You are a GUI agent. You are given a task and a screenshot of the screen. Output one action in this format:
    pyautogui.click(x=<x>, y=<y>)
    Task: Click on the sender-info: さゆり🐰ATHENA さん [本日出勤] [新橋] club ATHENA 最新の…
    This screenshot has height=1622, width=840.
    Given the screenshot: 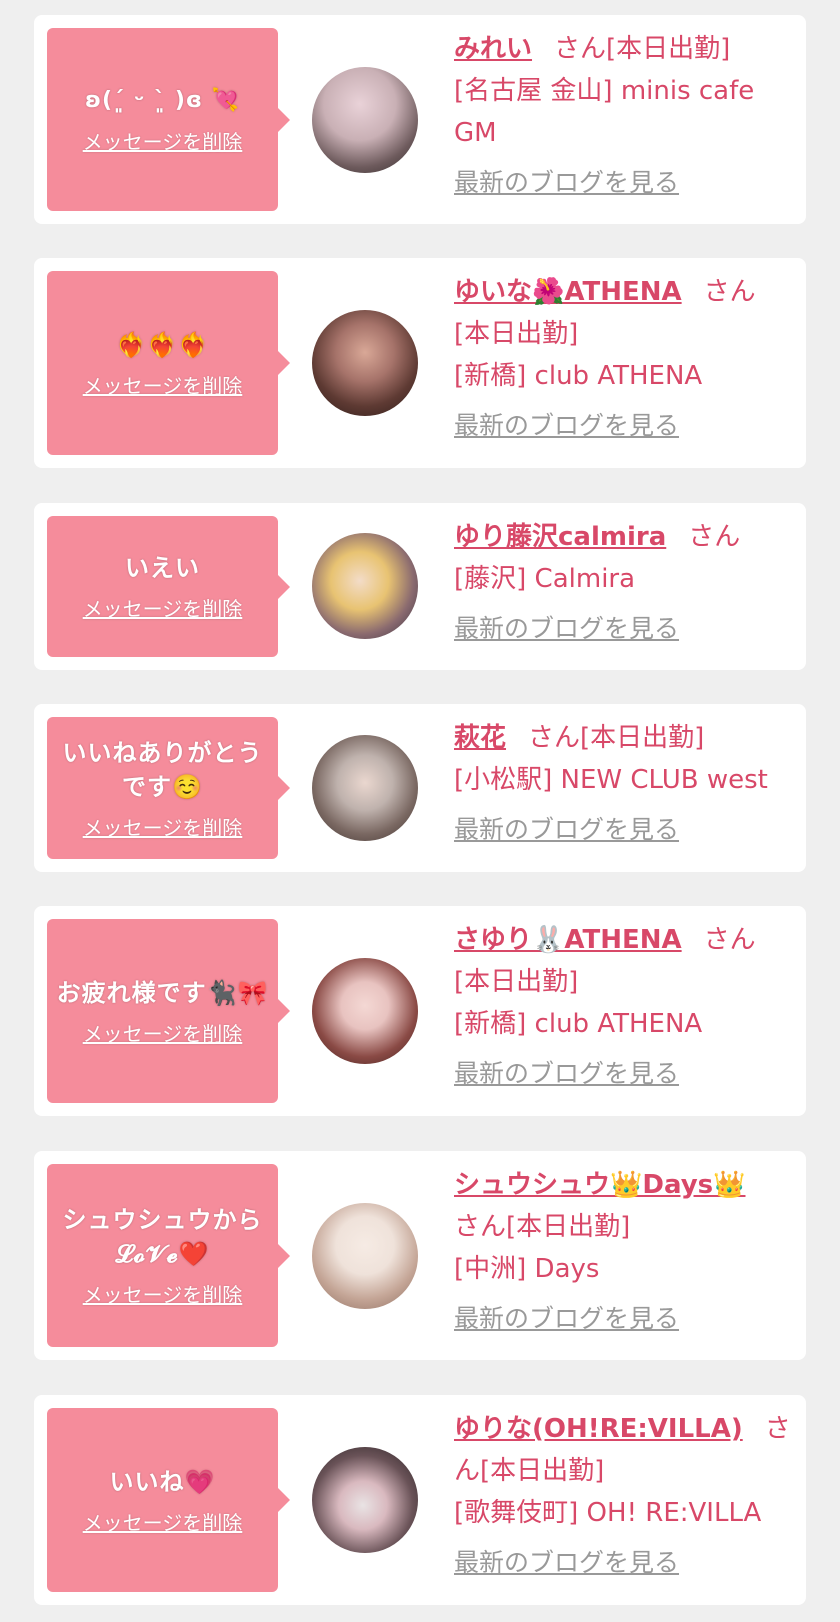 What is the action you would take?
    pyautogui.click(x=624, y=1007)
    